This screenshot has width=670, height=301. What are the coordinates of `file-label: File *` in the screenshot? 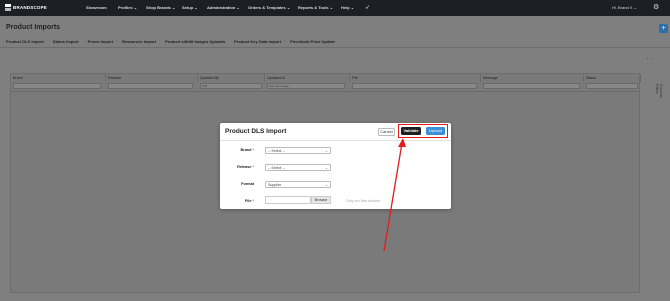 It's located at (249, 201).